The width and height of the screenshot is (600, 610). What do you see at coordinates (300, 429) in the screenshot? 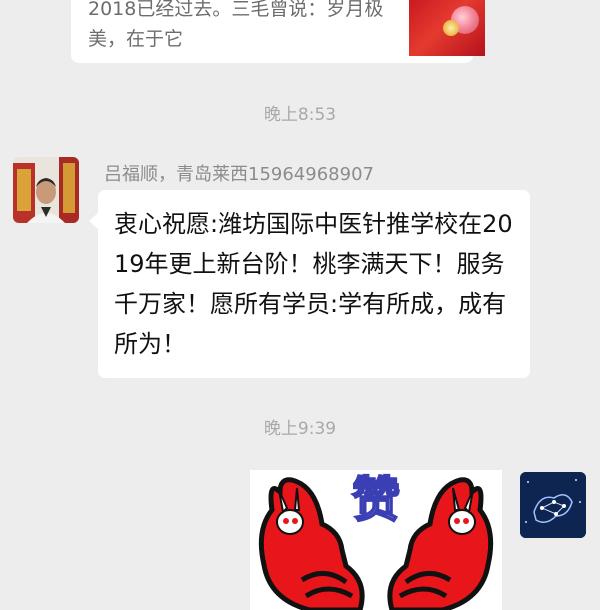
I see `timestamp: 晚上9:39` at bounding box center [300, 429].